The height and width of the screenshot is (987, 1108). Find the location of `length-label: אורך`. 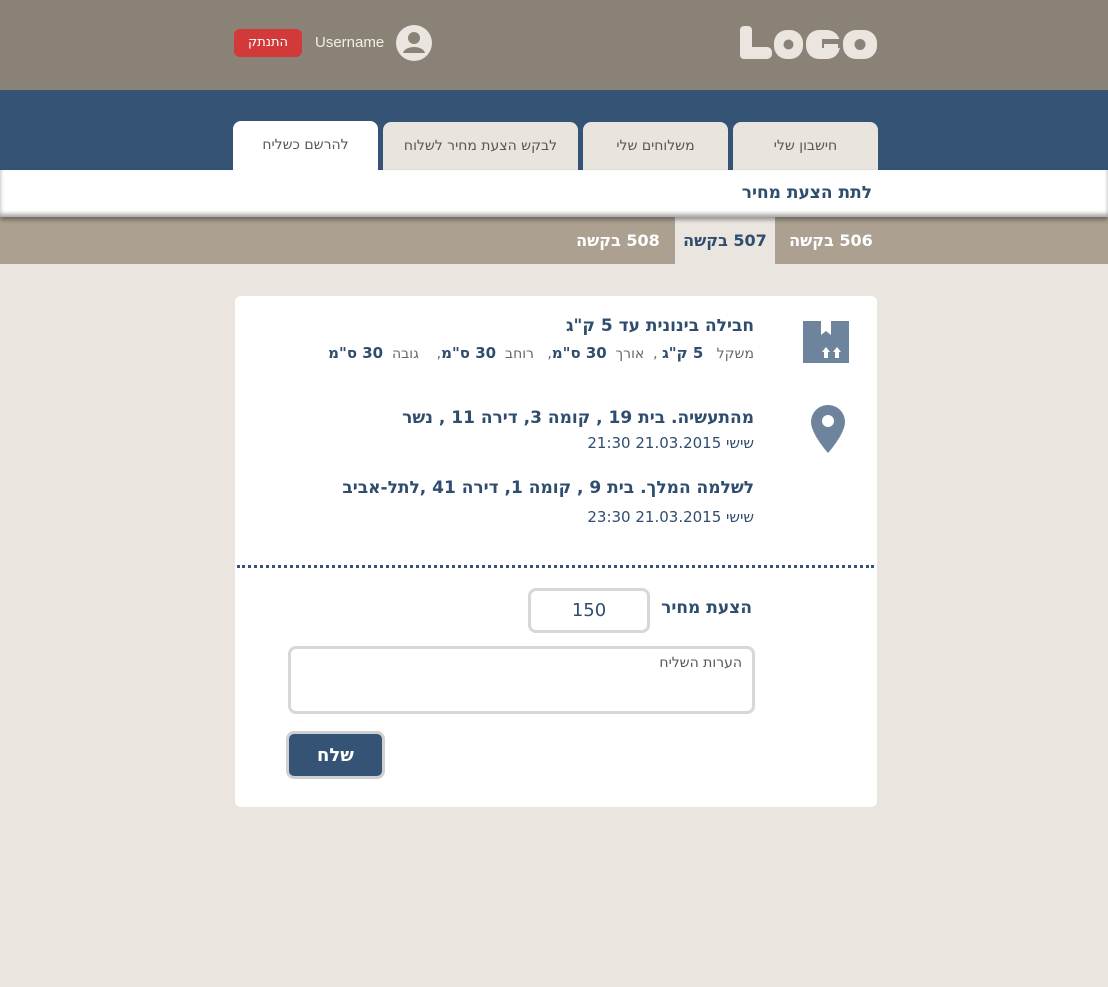

length-label: אורך is located at coordinates (630, 354).